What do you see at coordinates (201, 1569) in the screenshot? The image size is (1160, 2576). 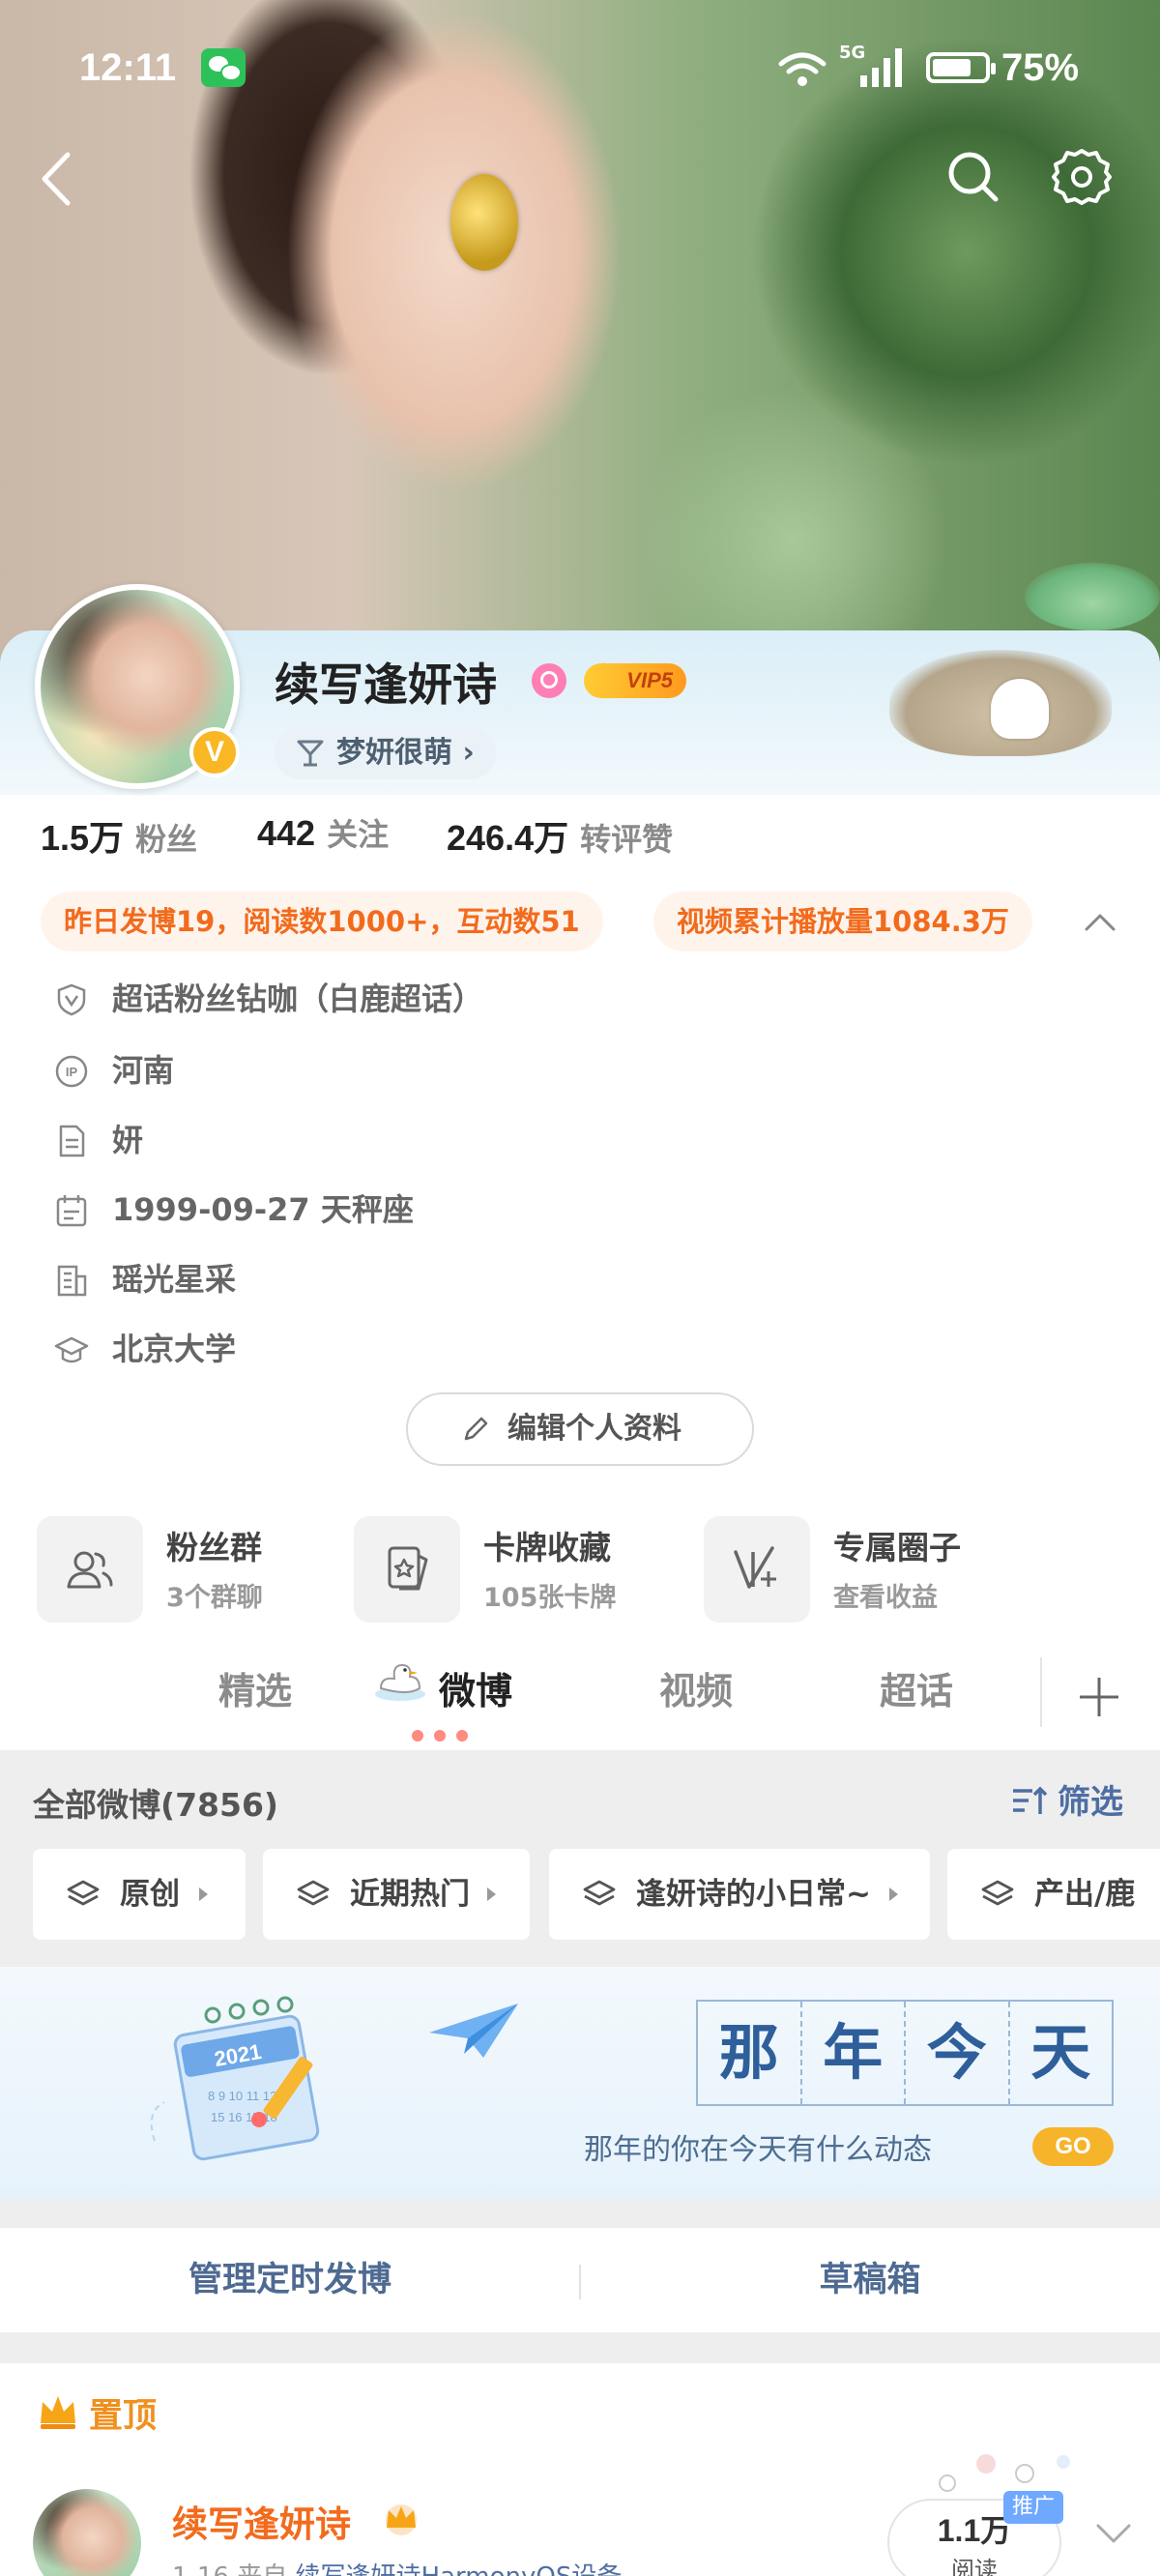 I see `feature-fans-group: 粉丝群 3个群聊` at bounding box center [201, 1569].